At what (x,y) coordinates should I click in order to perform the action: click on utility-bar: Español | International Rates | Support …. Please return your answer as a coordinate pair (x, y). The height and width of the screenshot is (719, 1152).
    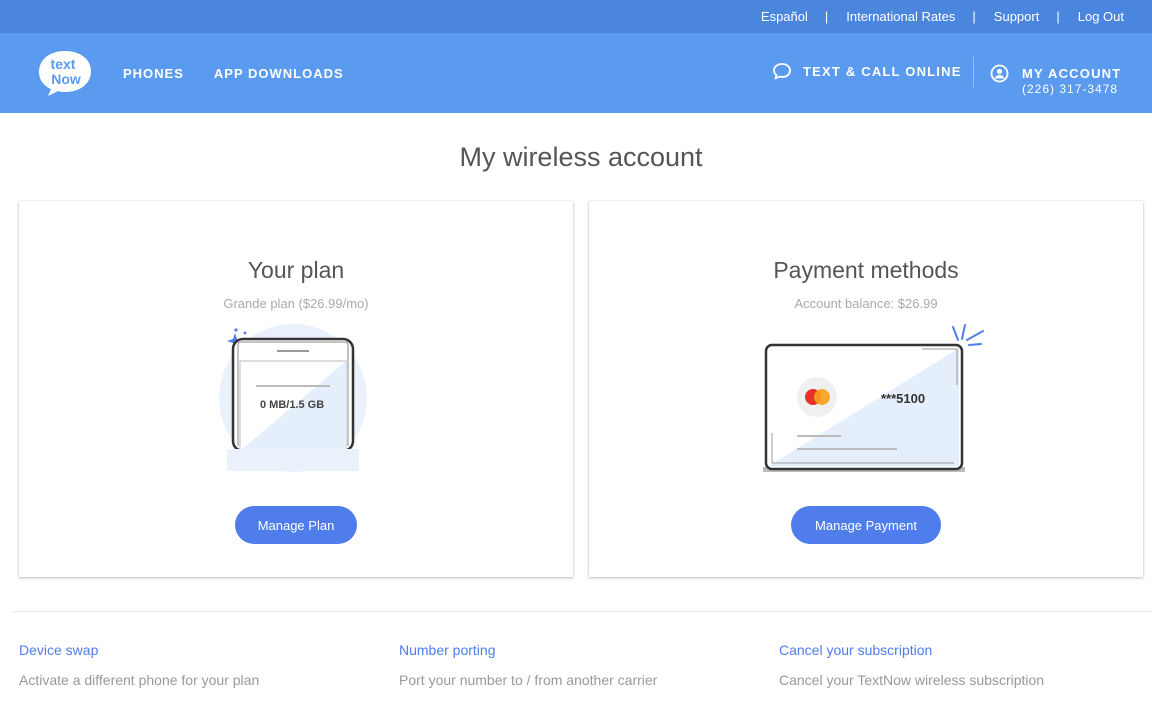
    Looking at the image, I should click on (576, 16).